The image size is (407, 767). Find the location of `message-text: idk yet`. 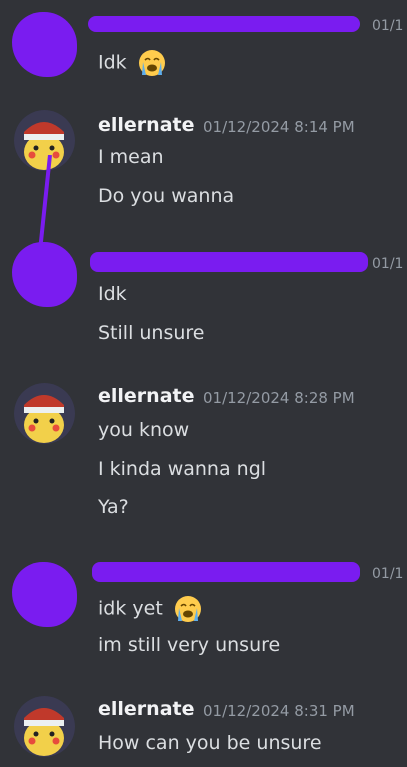

message-text: idk yet is located at coordinates (130, 608).